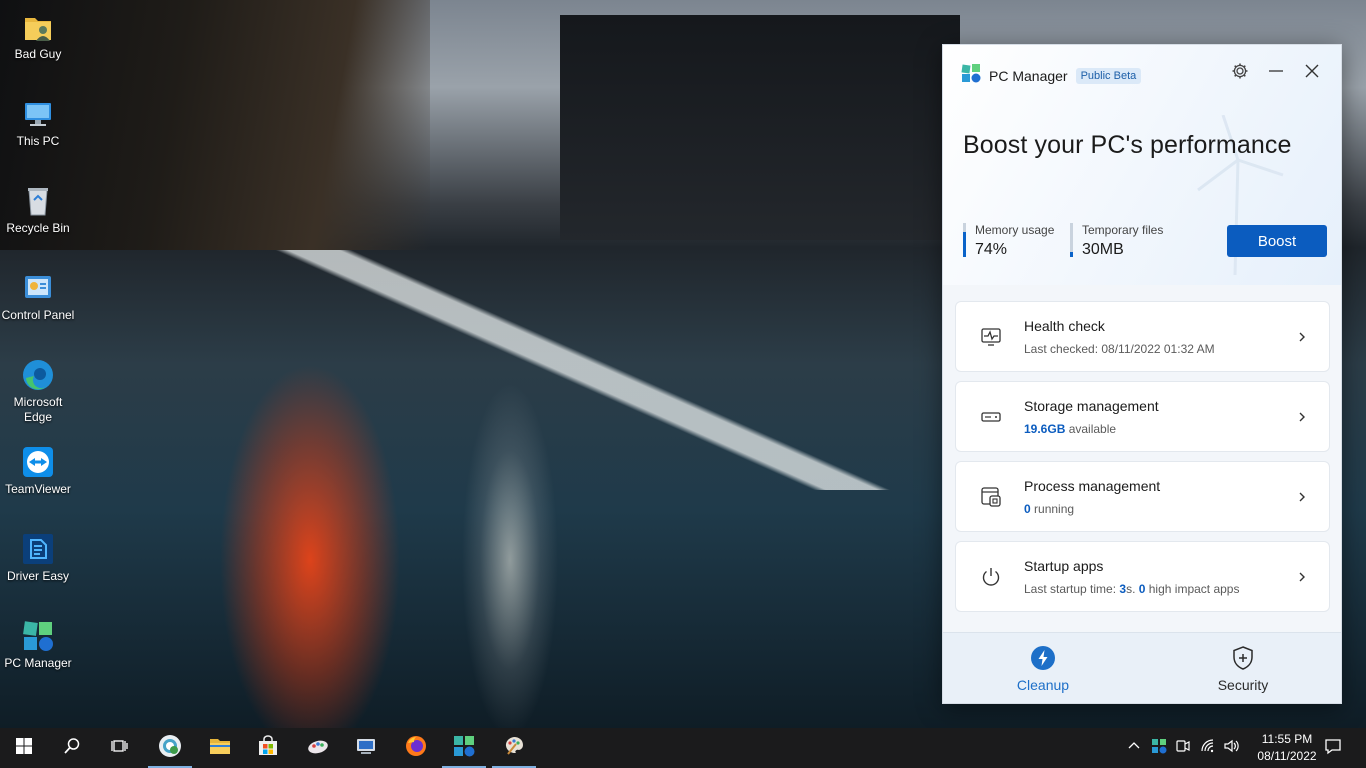 The height and width of the screenshot is (768, 1366). I want to click on close-button, so click(1312, 73).